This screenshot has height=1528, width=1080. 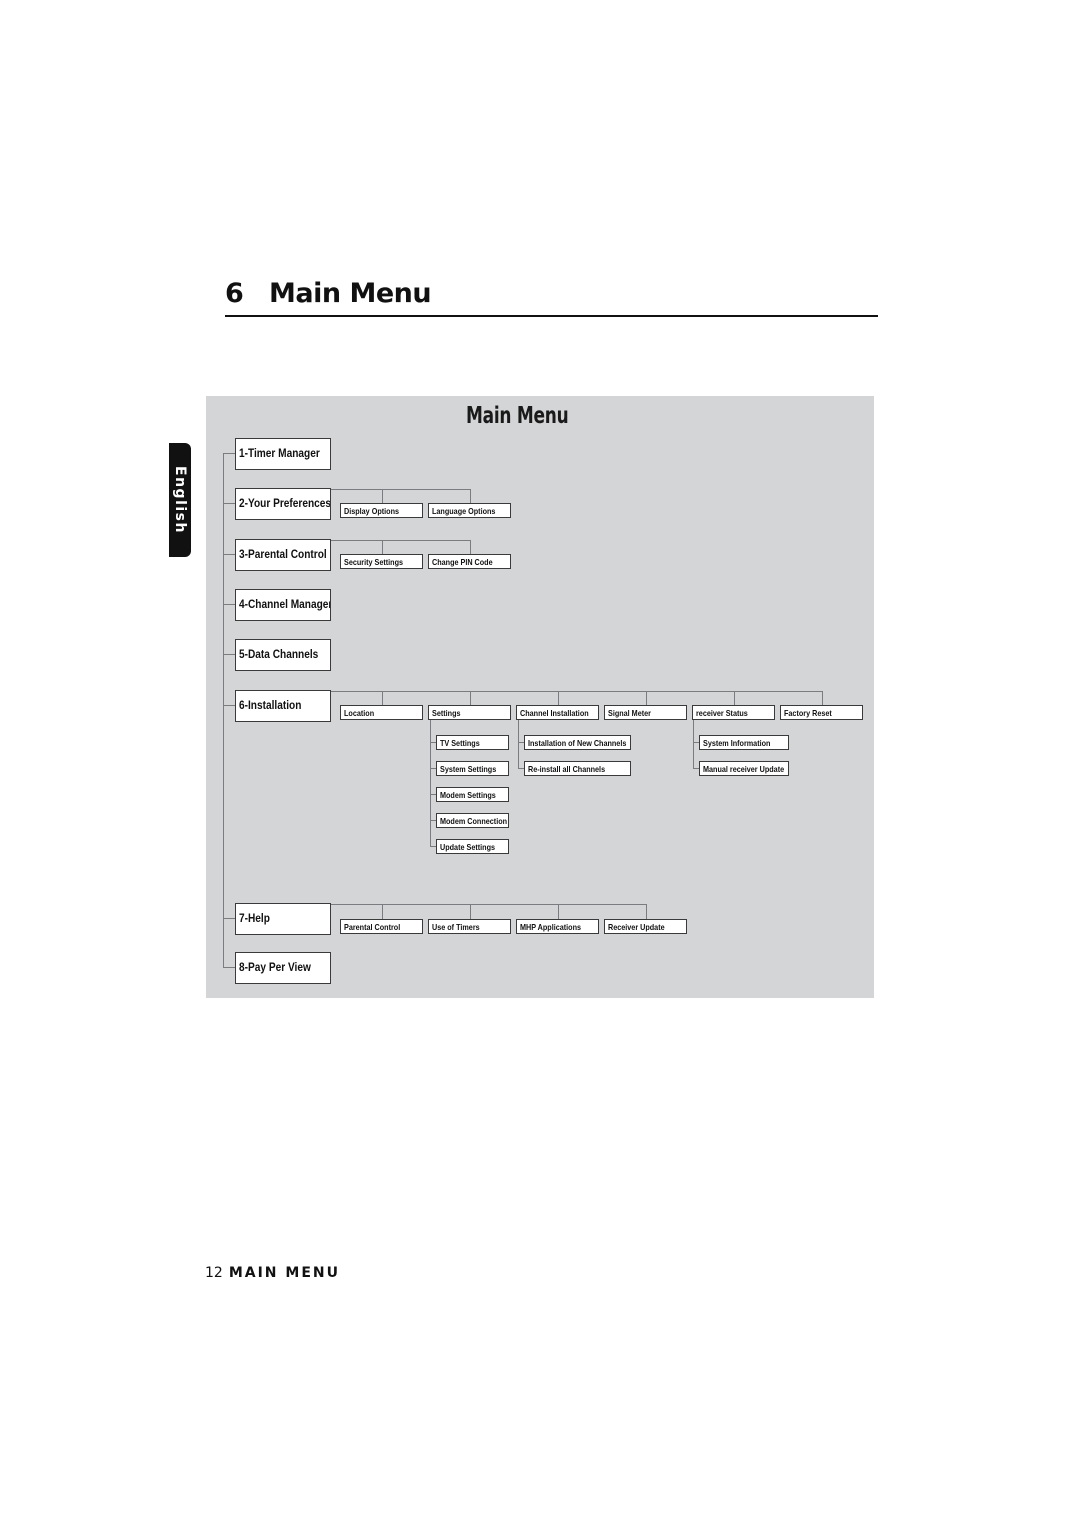 I want to click on submenu-item-label: Security Settings, so click(x=374, y=561).